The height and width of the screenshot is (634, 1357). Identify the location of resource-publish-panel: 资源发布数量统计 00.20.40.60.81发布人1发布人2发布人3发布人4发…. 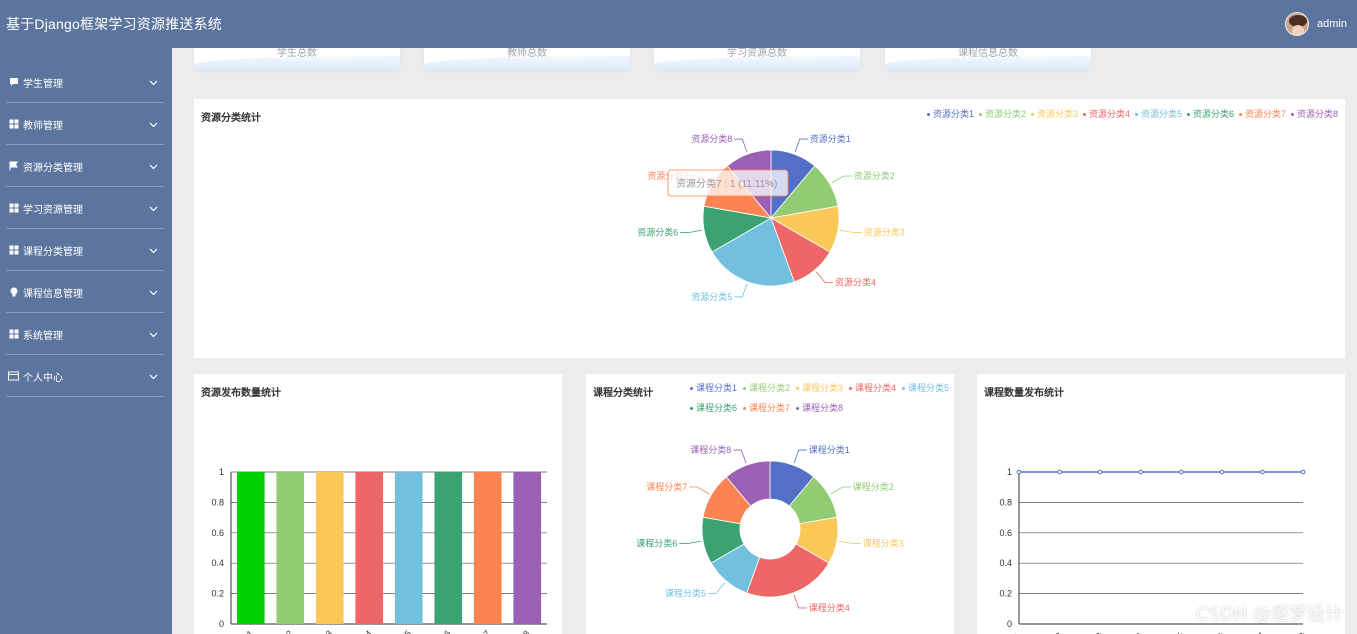
(378, 504).